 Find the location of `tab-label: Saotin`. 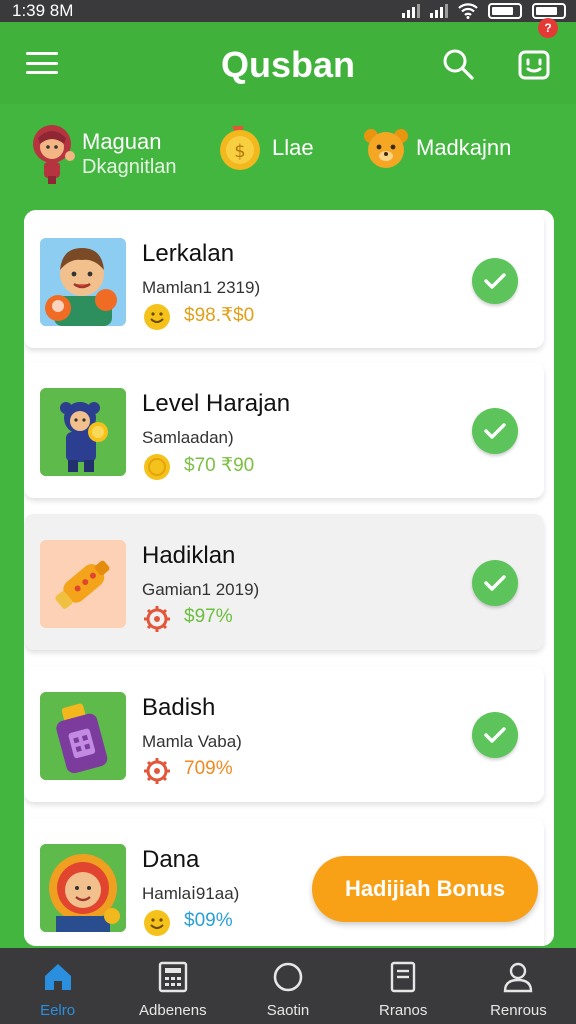

tab-label: Saotin is located at coordinates (288, 1010).